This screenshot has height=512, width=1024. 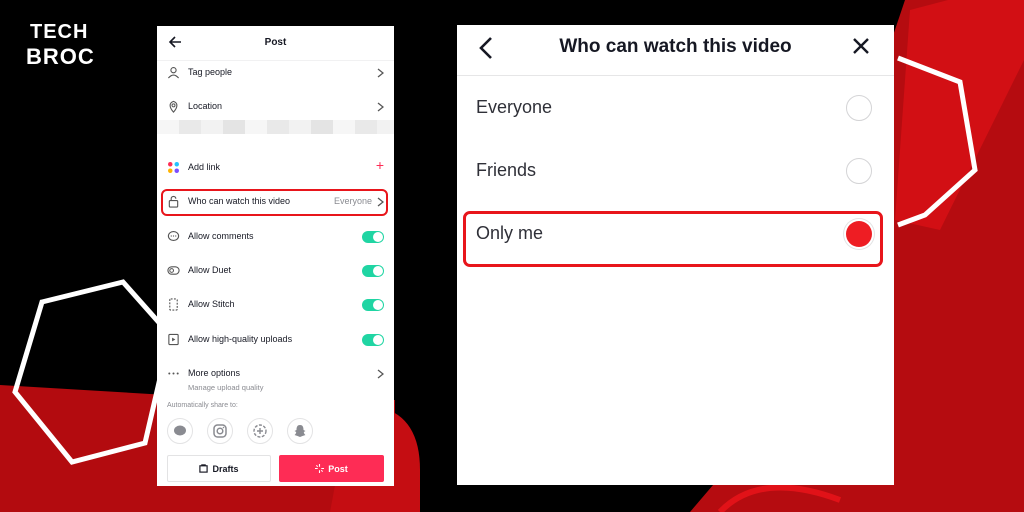 I want to click on blurred-location-suggestions, so click(x=275, y=127).